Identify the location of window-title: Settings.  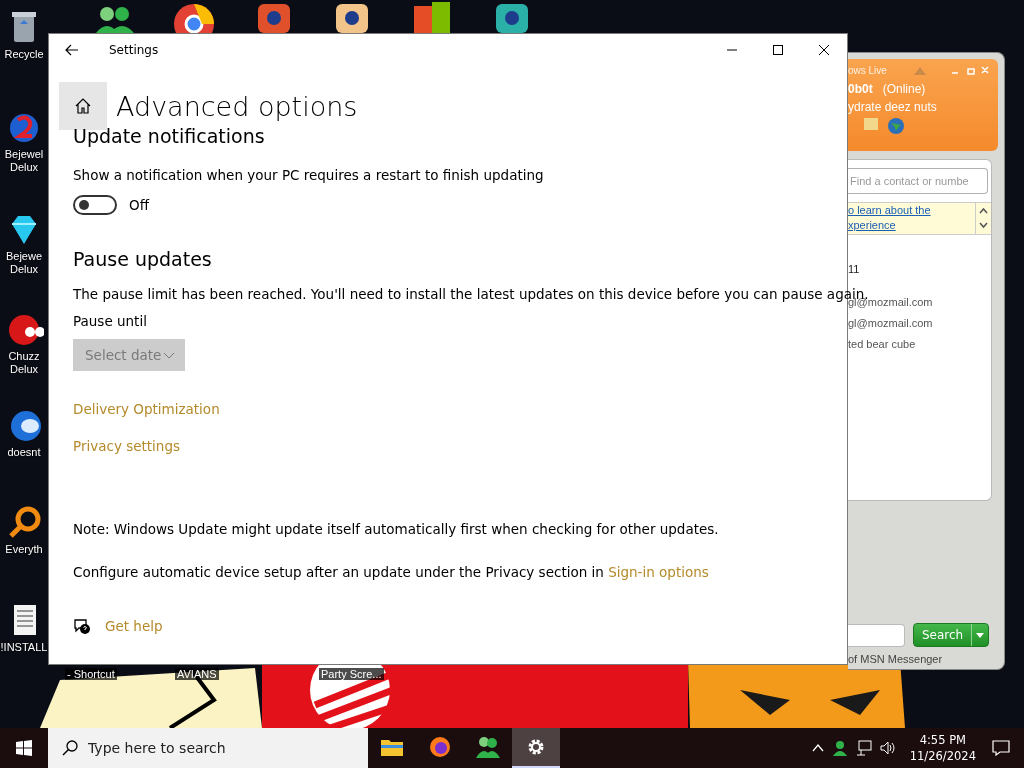
(134, 50).